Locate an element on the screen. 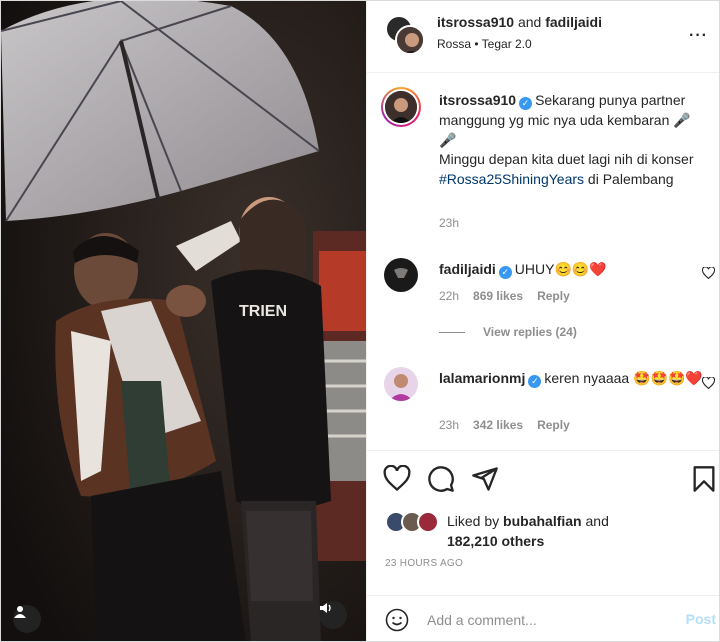 The height and width of the screenshot is (642, 720). collab-avatars is located at coordinates (405, 35).